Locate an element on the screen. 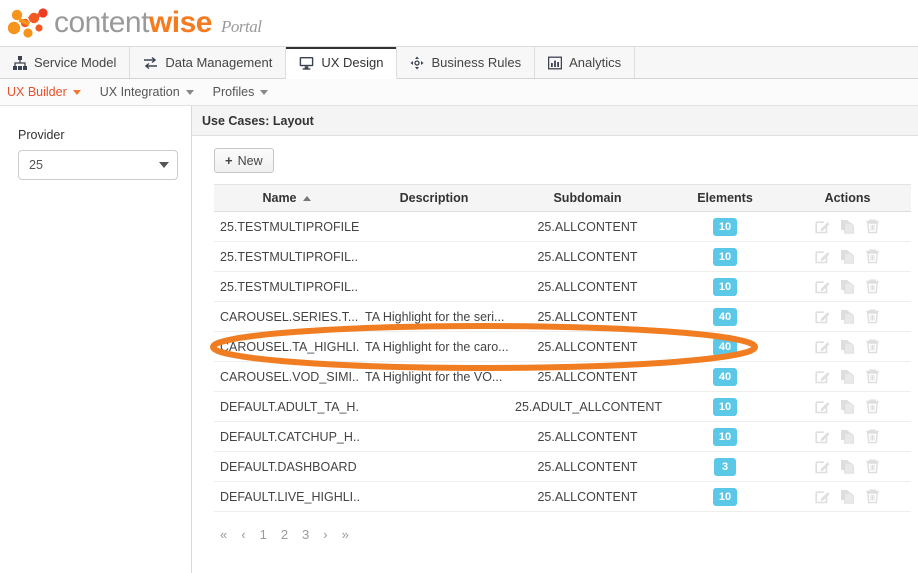 The width and height of the screenshot is (918, 573). table-row: DEFAULT.LIVE_HIGHLI... 25.ALLCONTENT 10 is located at coordinates (562, 496).